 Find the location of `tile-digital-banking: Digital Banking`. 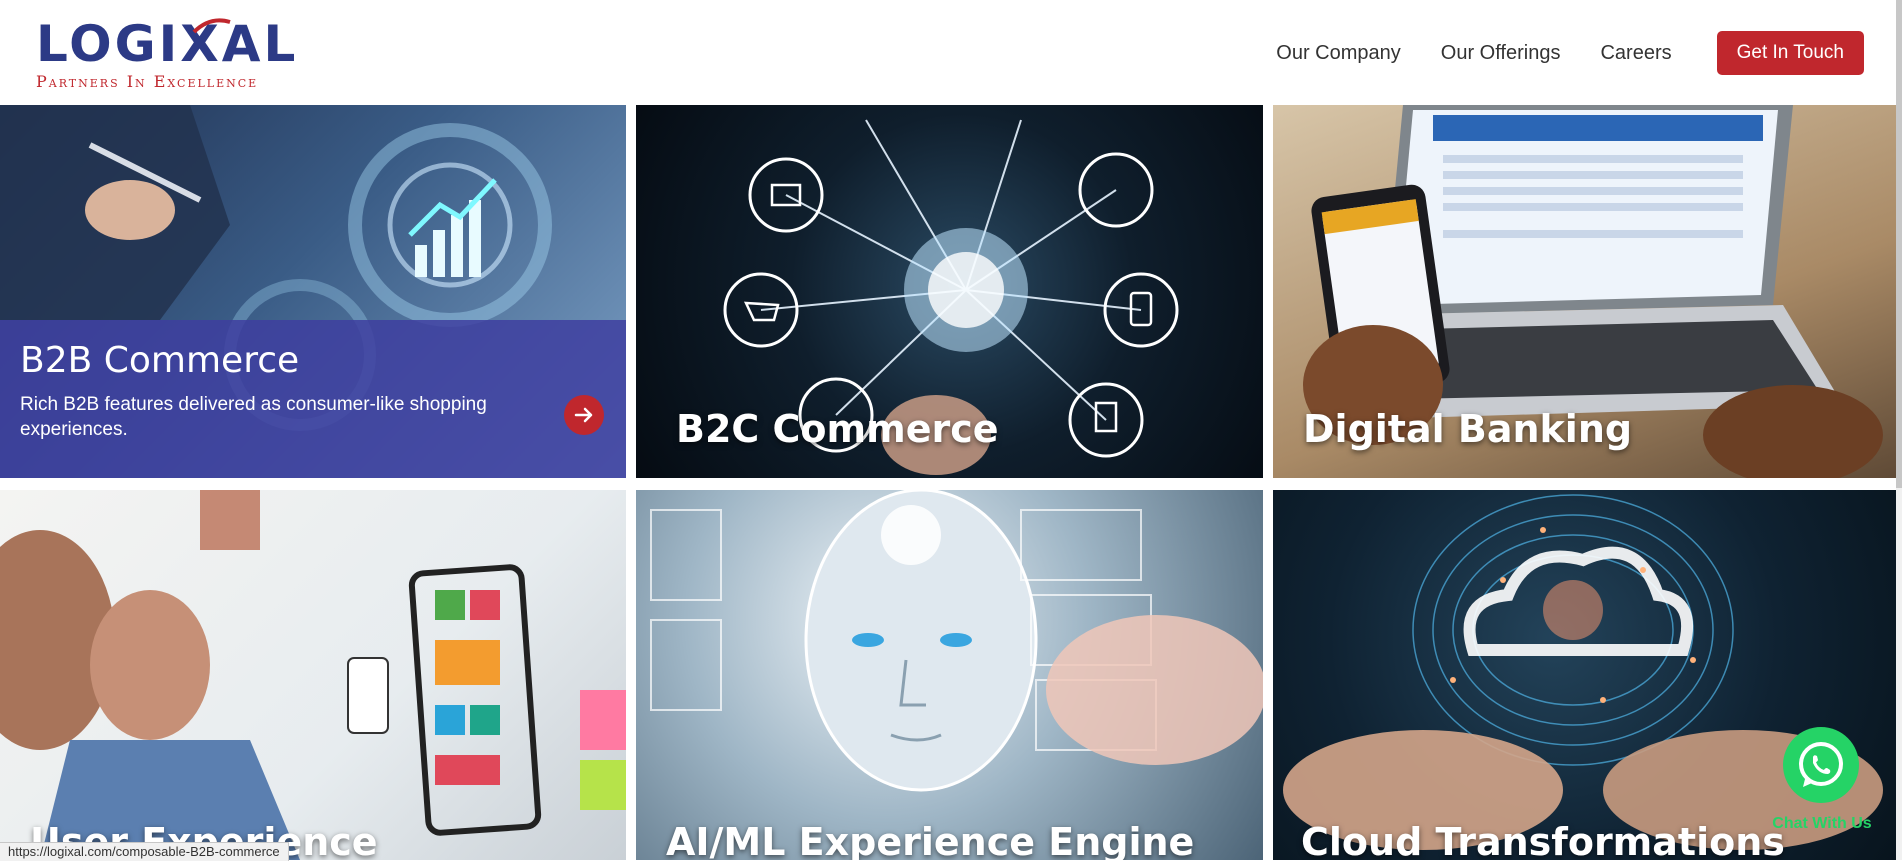

tile-digital-banking: Digital Banking is located at coordinates (1584, 291).